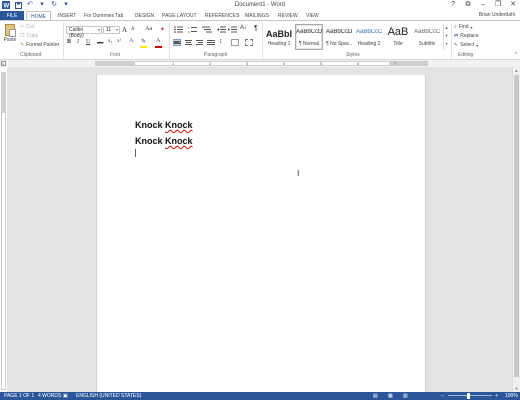  I want to click on zoom-slider, so click(470, 395).